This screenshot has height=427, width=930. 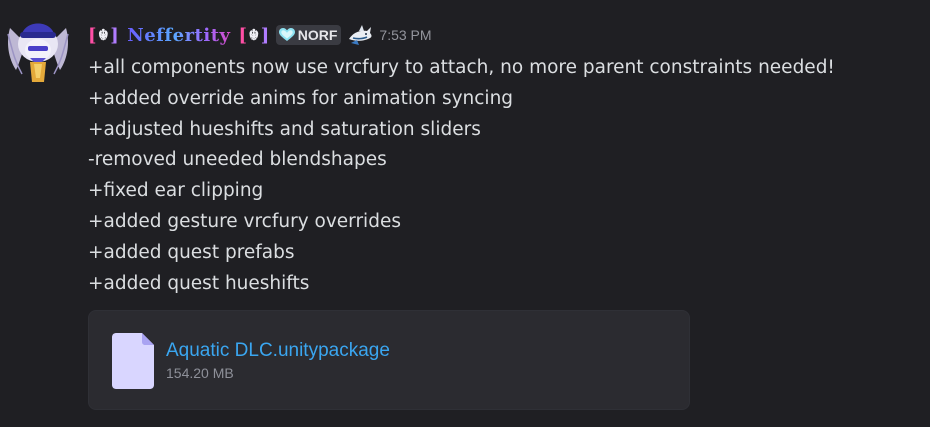 I want to click on username-text: Neffertity, so click(x=179, y=35).